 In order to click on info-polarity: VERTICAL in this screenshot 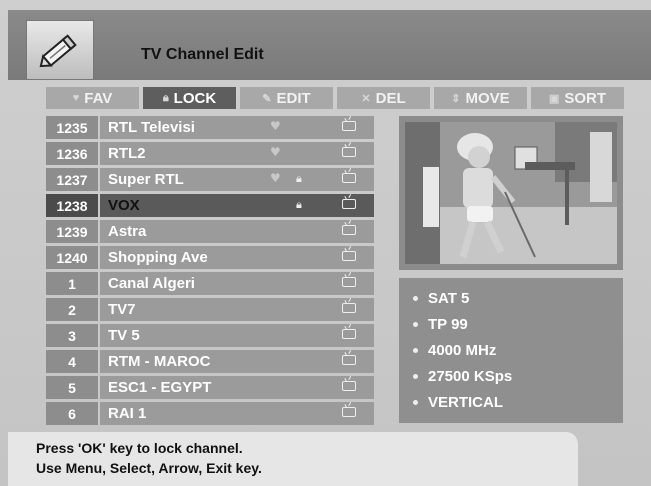, I will do `click(458, 402)`.